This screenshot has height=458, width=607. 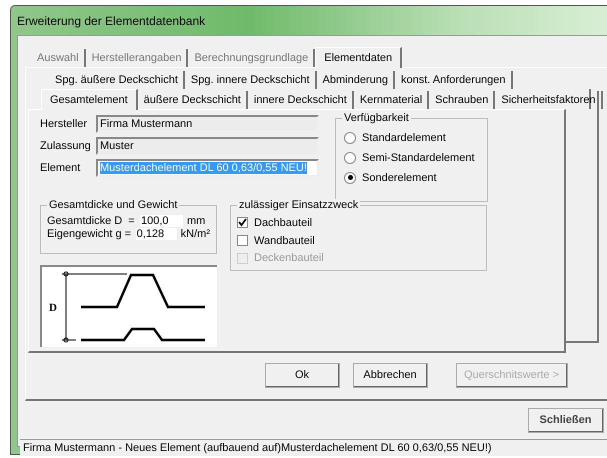 What do you see at coordinates (390, 375) in the screenshot?
I see `dialog-button: Abbrechen` at bounding box center [390, 375].